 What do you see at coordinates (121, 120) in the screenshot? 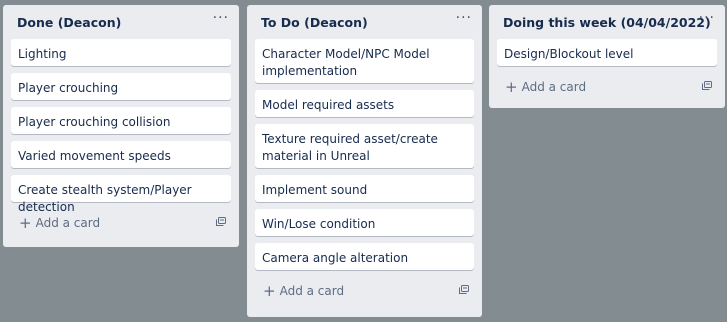
I see `card: Player crouching collision` at bounding box center [121, 120].